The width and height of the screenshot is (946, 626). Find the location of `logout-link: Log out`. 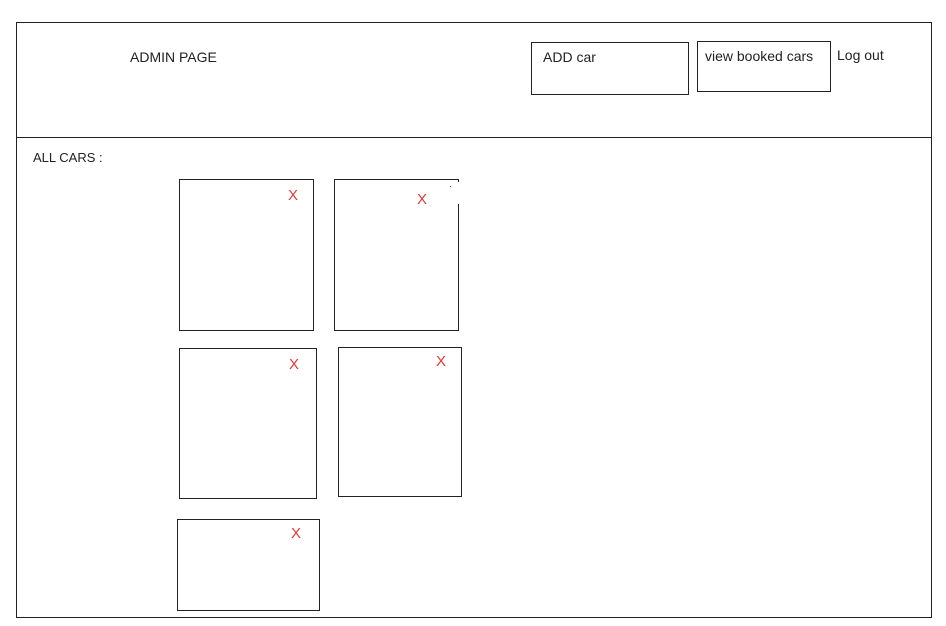

logout-link: Log out is located at coordinates (860, 55).